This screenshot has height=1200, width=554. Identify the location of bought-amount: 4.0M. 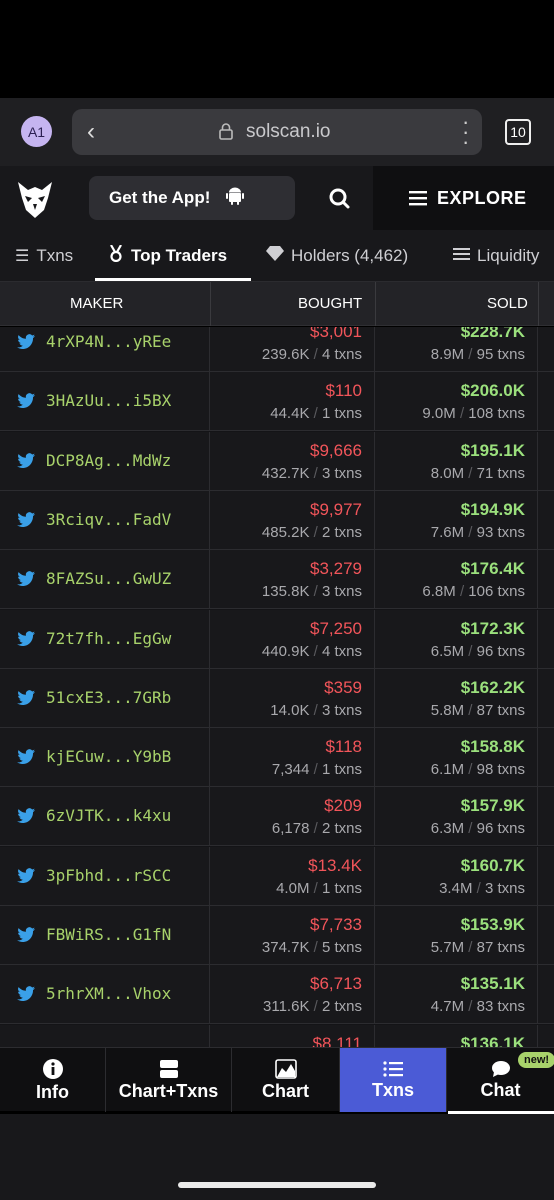
(293, 888).